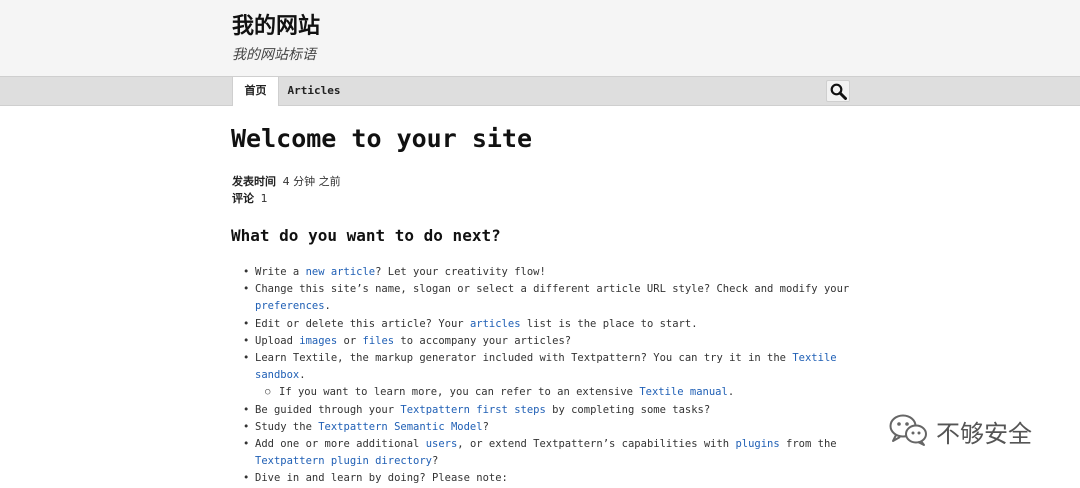 This screenshot has height=488, width=1080. I want to click on textile-manual-link: Textile manual, so click(683, 392).